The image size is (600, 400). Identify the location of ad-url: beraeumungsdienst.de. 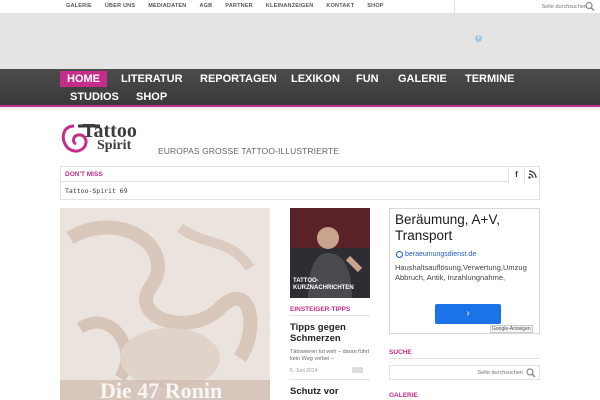
(440, 254).